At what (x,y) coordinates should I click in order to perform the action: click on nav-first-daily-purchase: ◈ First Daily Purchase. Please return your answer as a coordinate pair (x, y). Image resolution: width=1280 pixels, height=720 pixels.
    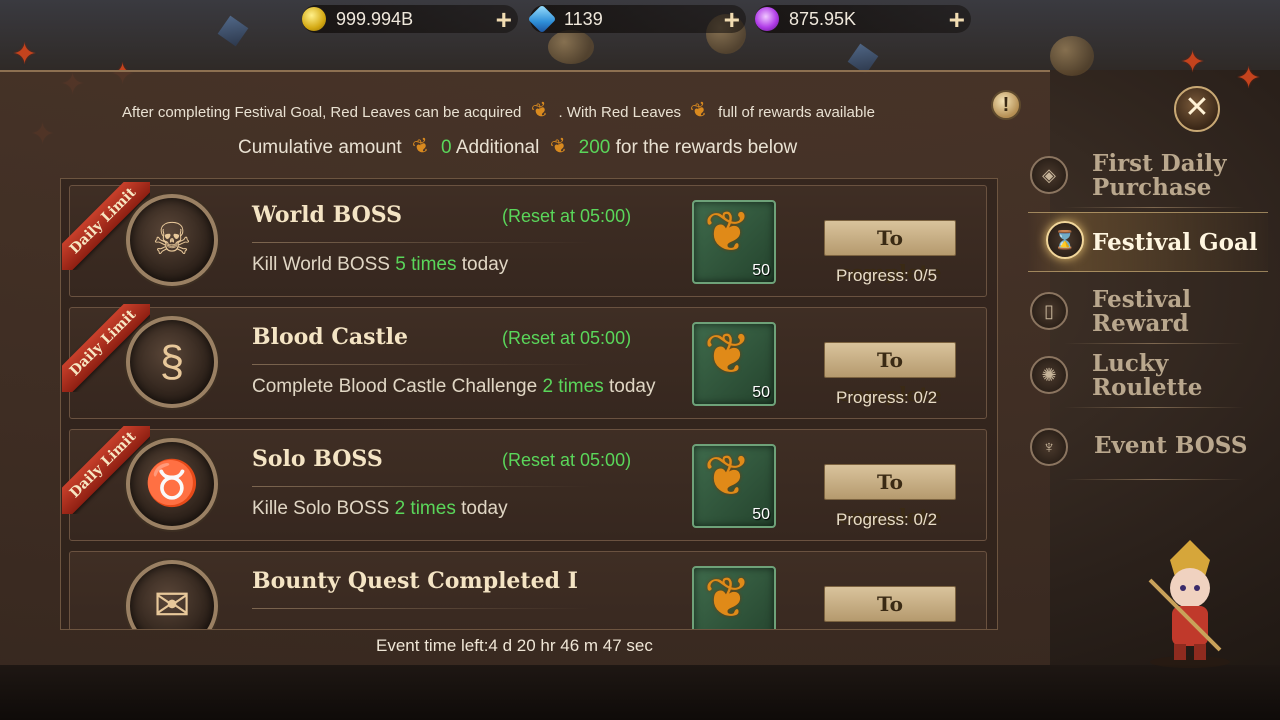
    Looking at the image, I should click on (1148, 178).